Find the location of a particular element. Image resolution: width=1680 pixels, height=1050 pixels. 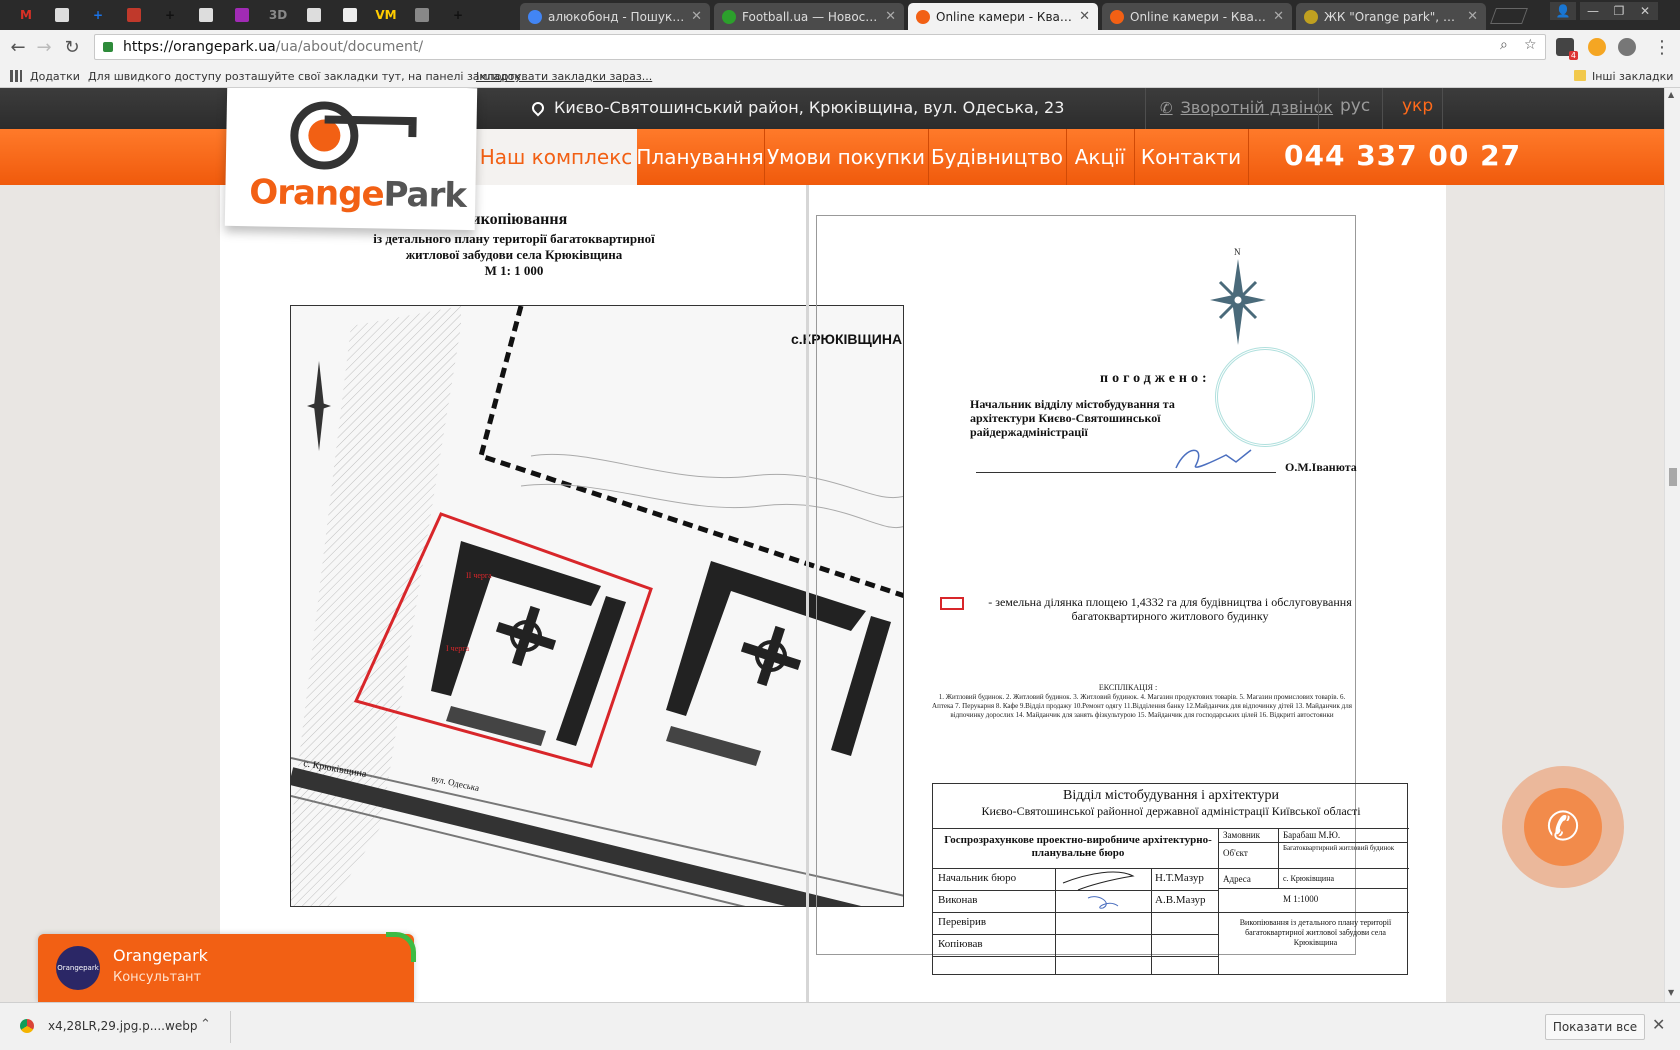

other-bookmarks: Інші закладки is located at coordinates (1632, 76).